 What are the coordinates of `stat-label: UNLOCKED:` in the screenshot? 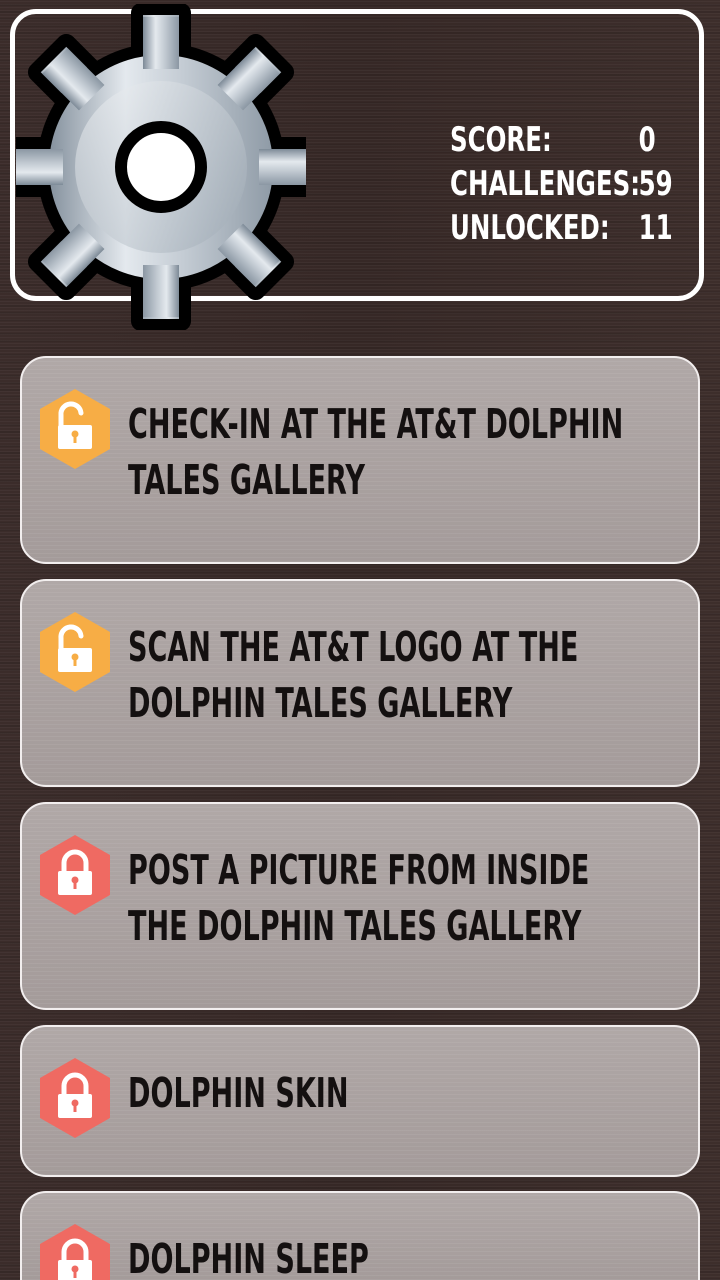 It's located at (530, 228).